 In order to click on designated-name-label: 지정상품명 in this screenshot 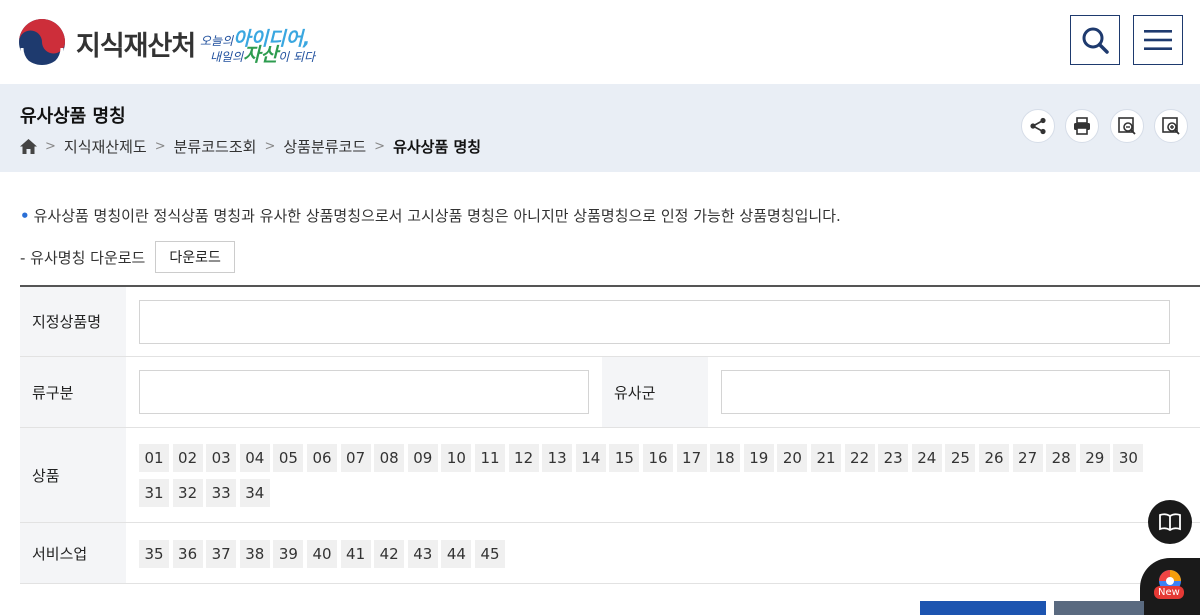, I will do `click(73, 321)`.